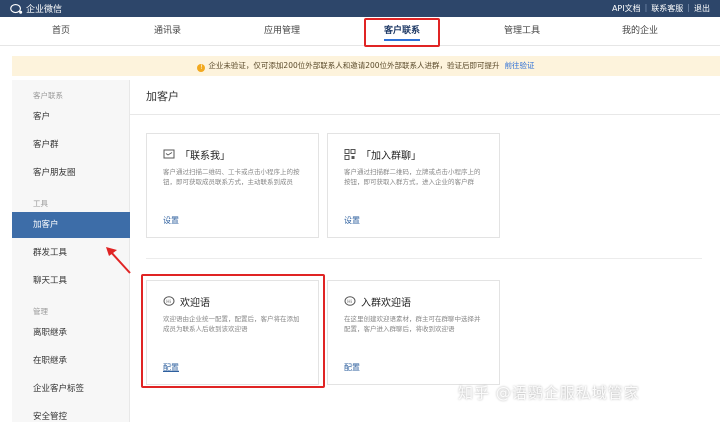 This screenshot has height=422, width=720. Describe the element at coordinates (169, 154) in the screenshot. I see `contact-me-icon` at that location.